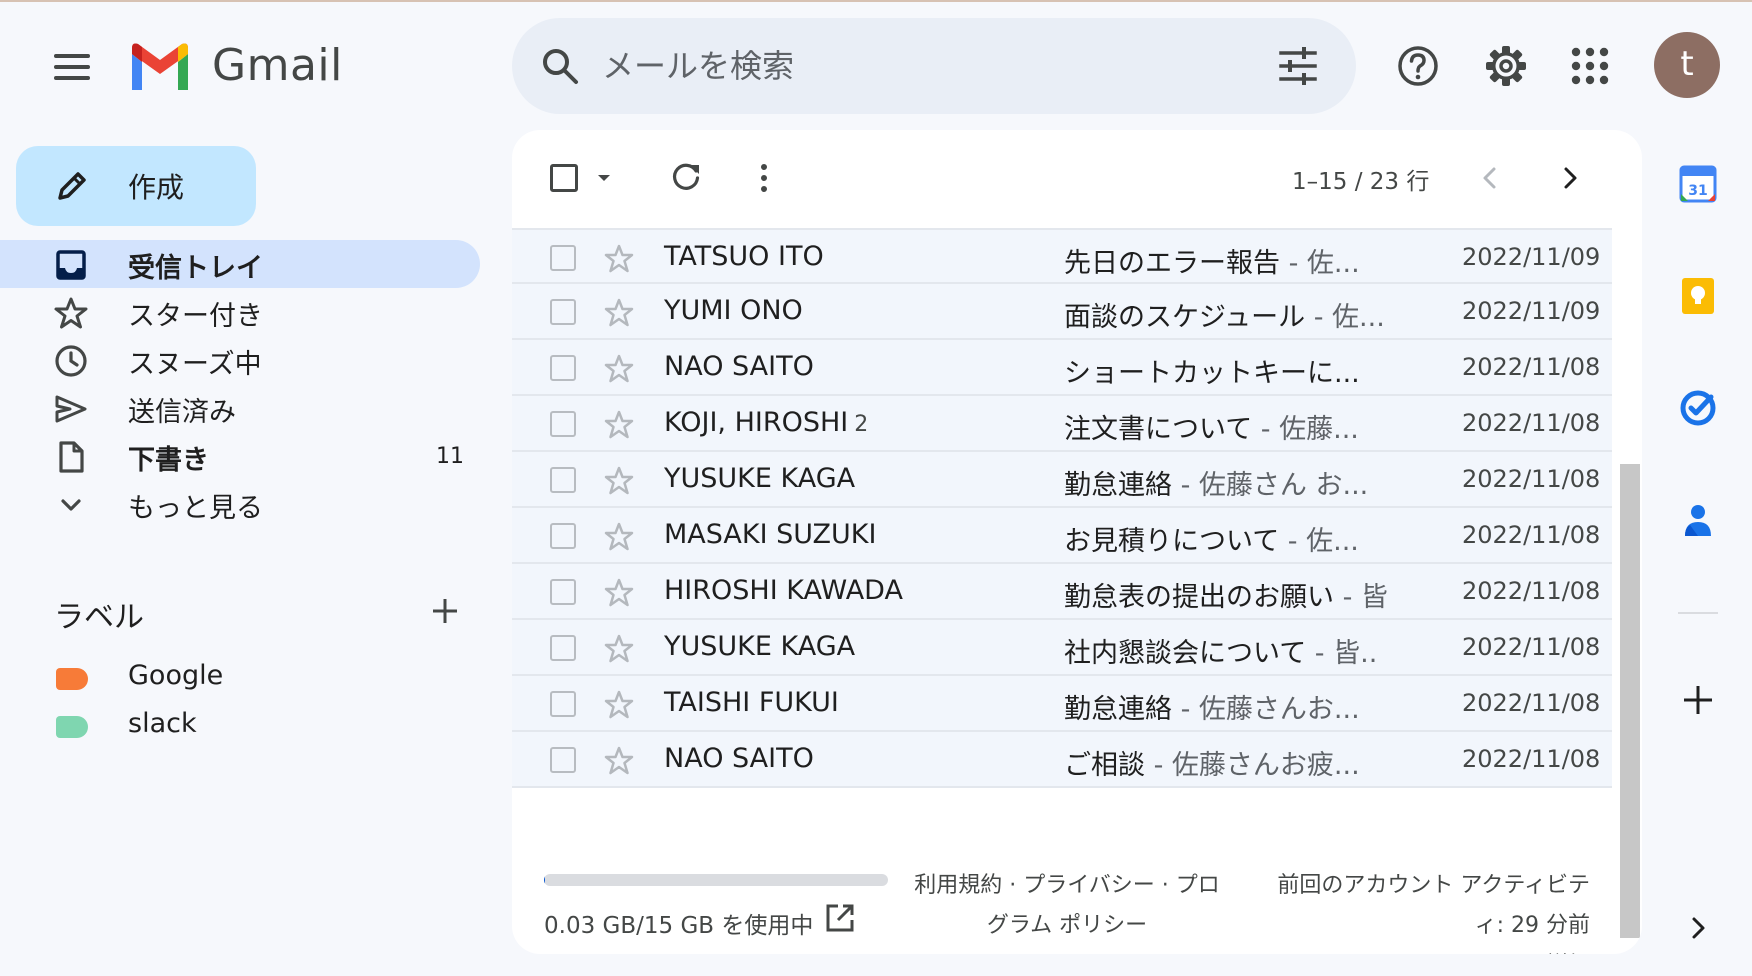 The image size is (1752, 976). What do you see at coordinates (560, 66) in the screenshot?
I see `search-icon` at bounding box center [560, 66].